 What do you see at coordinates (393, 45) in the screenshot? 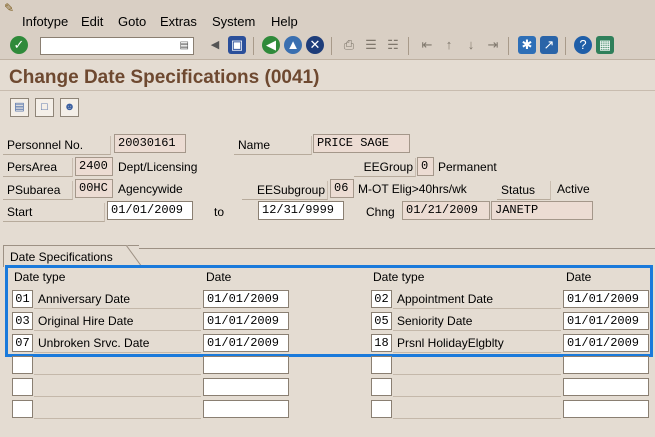
I see `find-next-icon: ☵` at bounding box center [393, 45].